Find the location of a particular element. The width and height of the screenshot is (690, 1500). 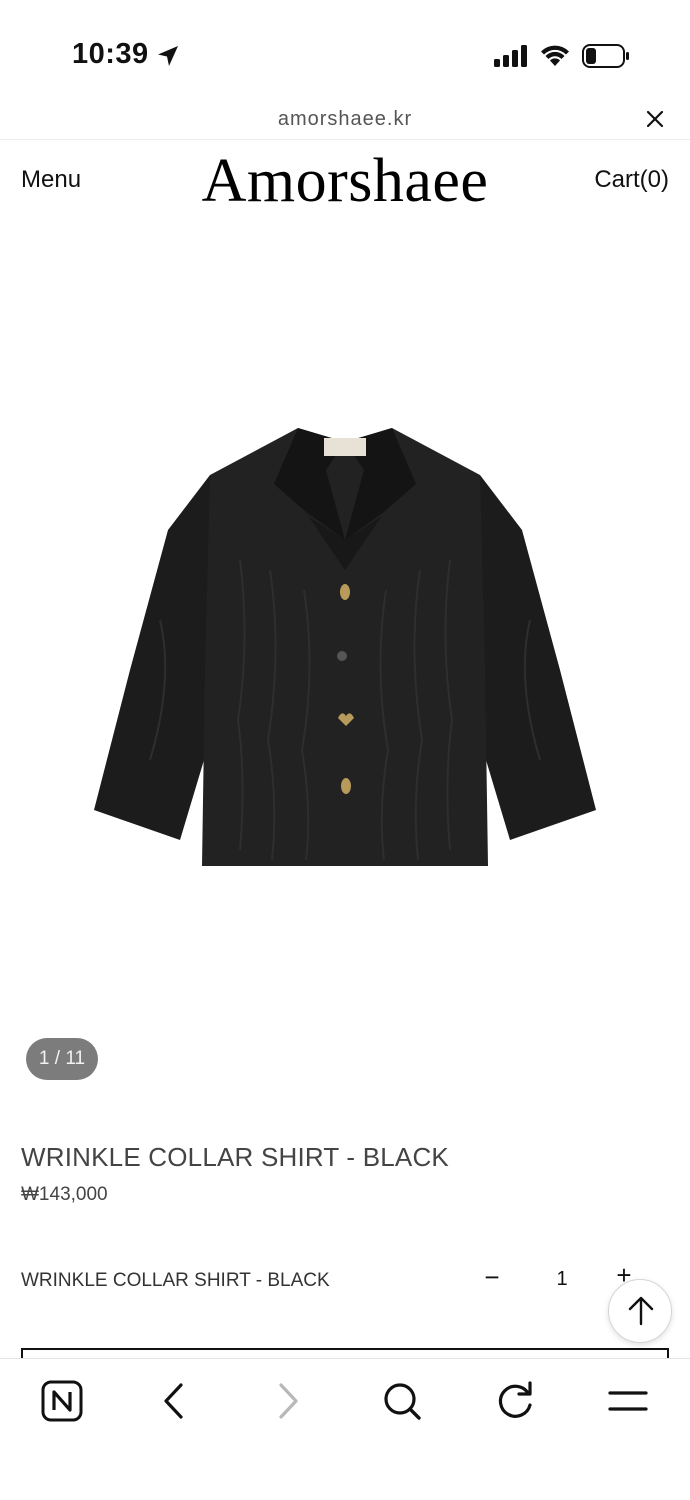

quantity-value: 1 is located at coordinates (562, 1279).